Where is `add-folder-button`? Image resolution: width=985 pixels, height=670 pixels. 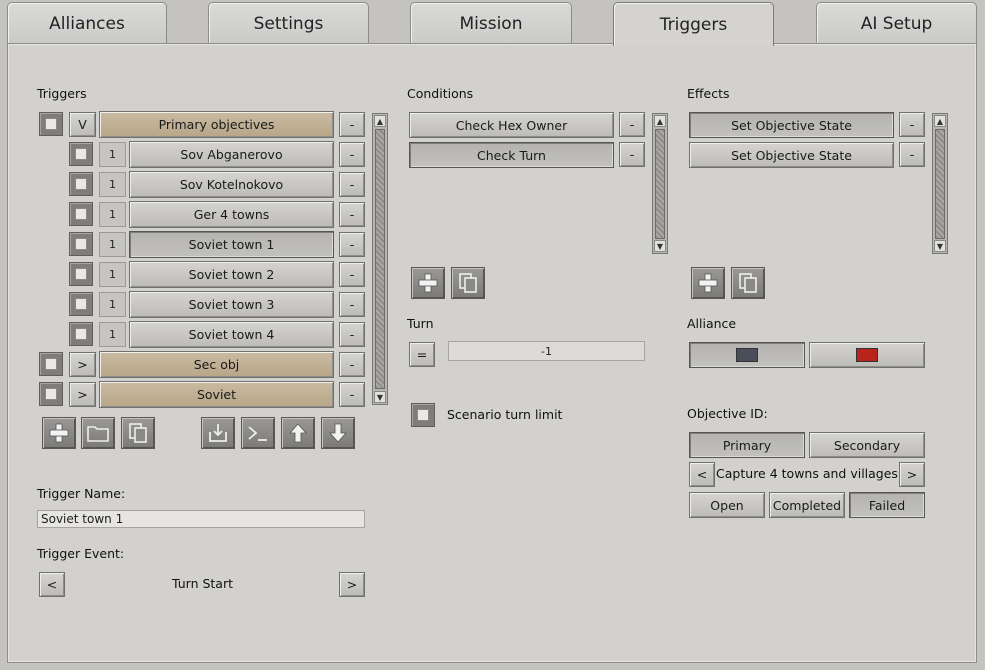 add-folder-button is located at coordinates (98, 433).